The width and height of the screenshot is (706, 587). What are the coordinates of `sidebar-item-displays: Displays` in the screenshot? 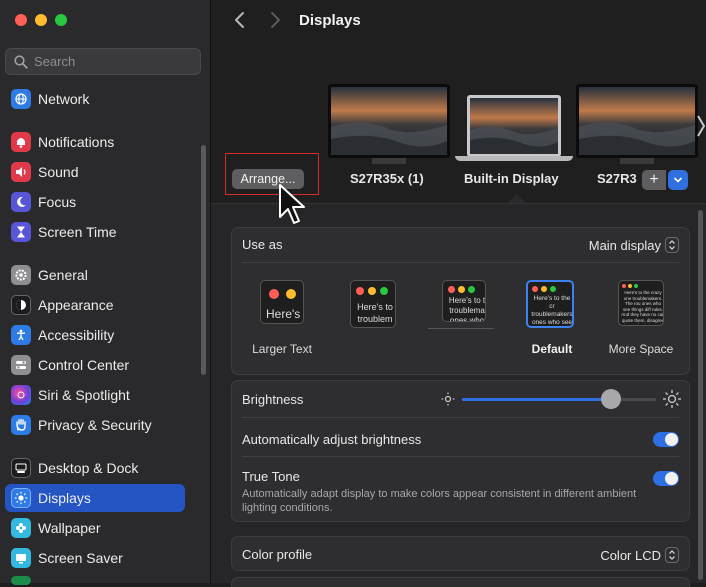 It's located at (95, 498).